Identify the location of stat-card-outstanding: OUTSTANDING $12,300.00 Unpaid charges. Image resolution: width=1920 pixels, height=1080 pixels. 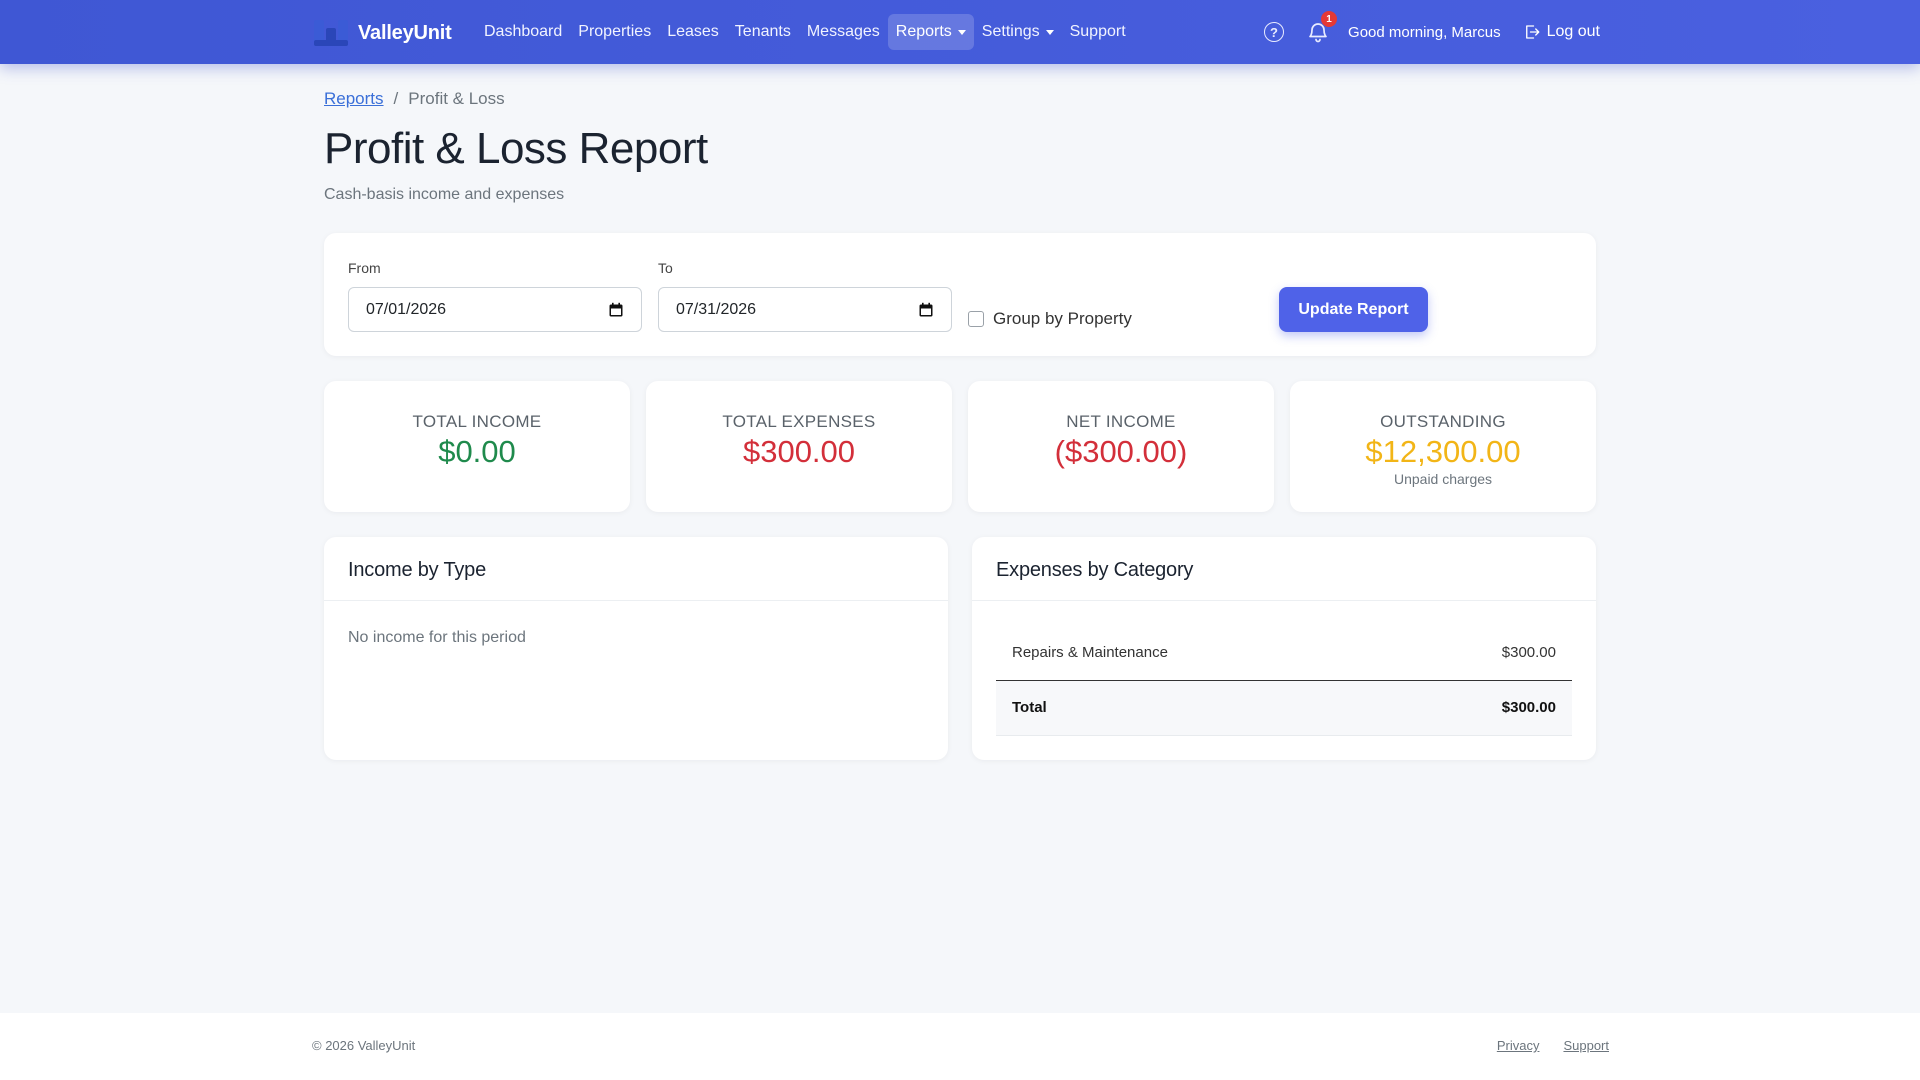
(1443, 446).